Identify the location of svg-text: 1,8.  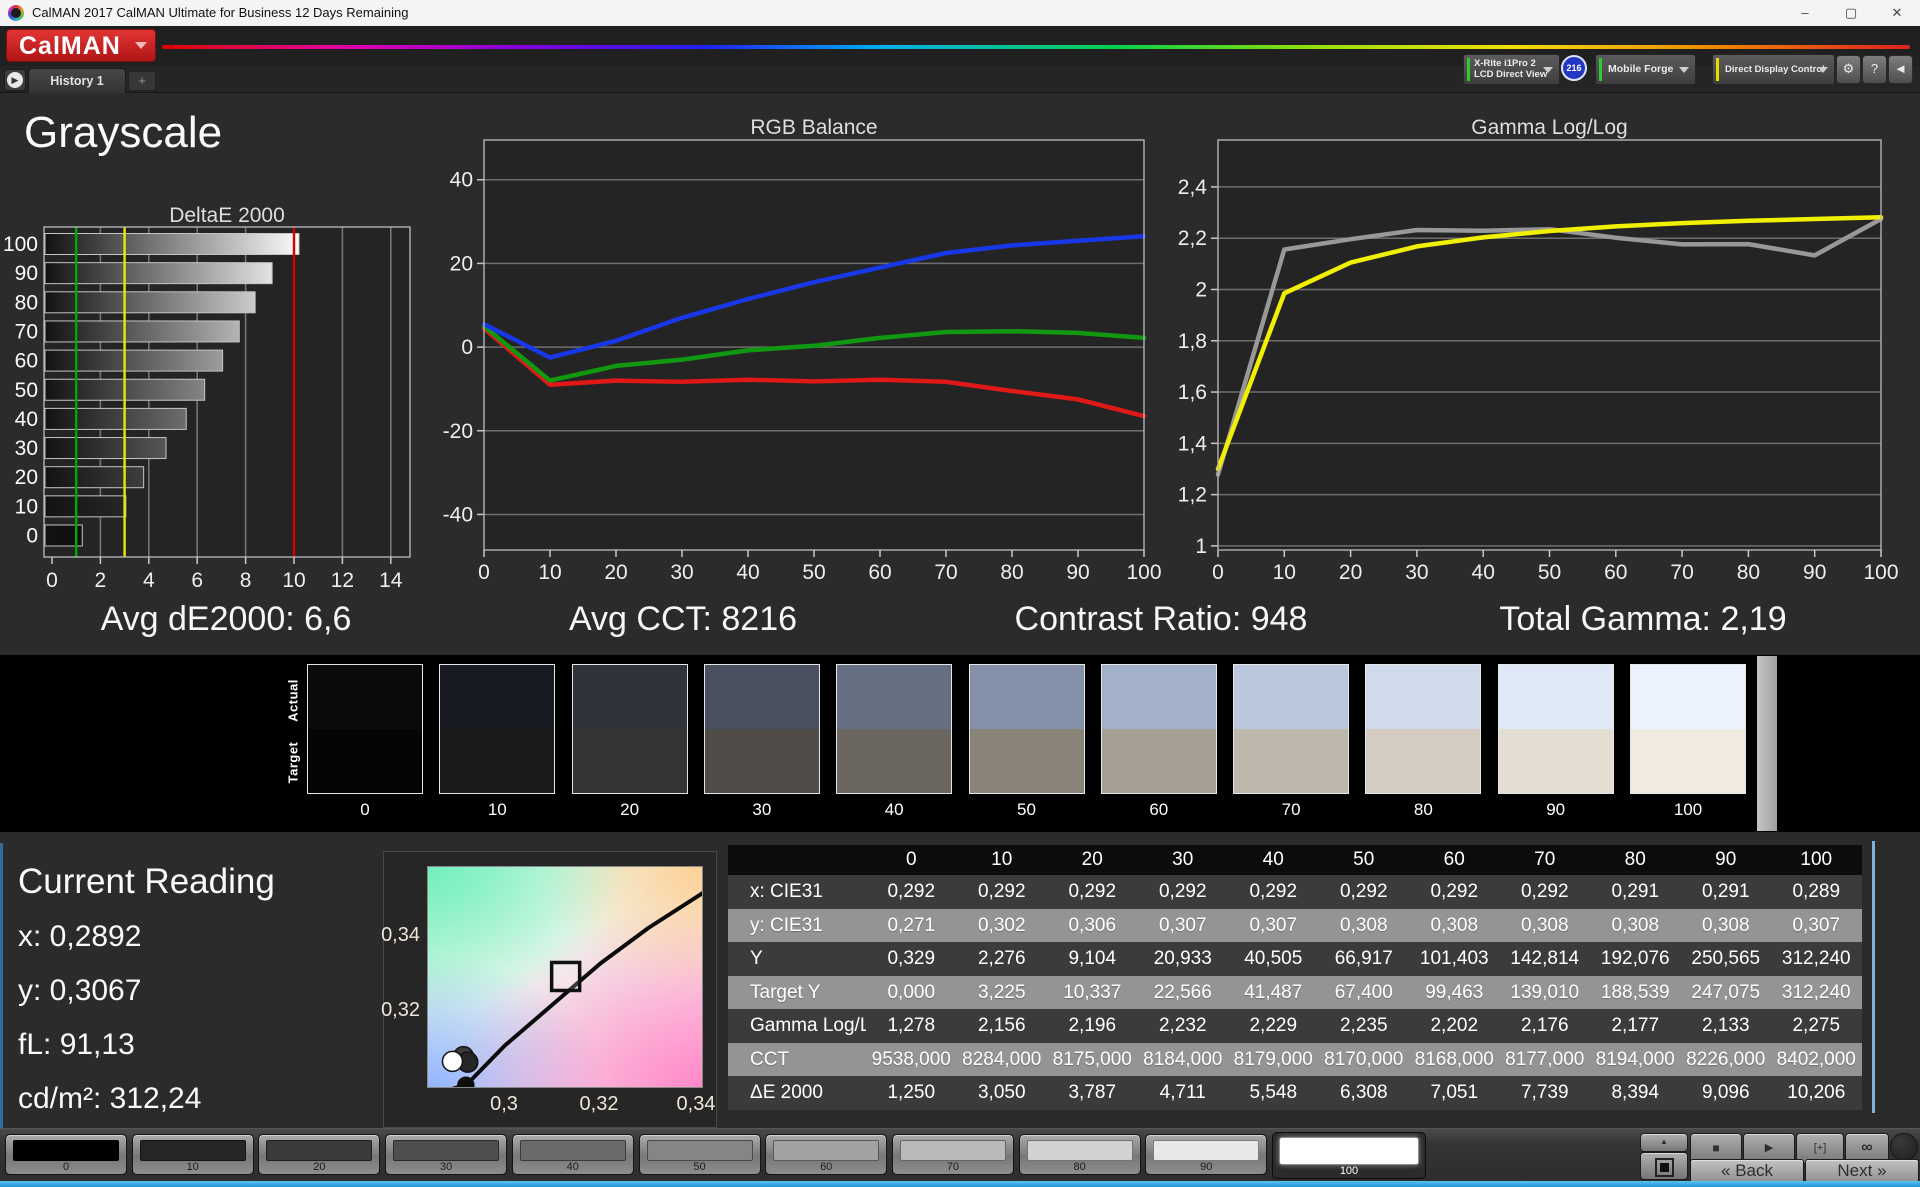
(1192, 341).